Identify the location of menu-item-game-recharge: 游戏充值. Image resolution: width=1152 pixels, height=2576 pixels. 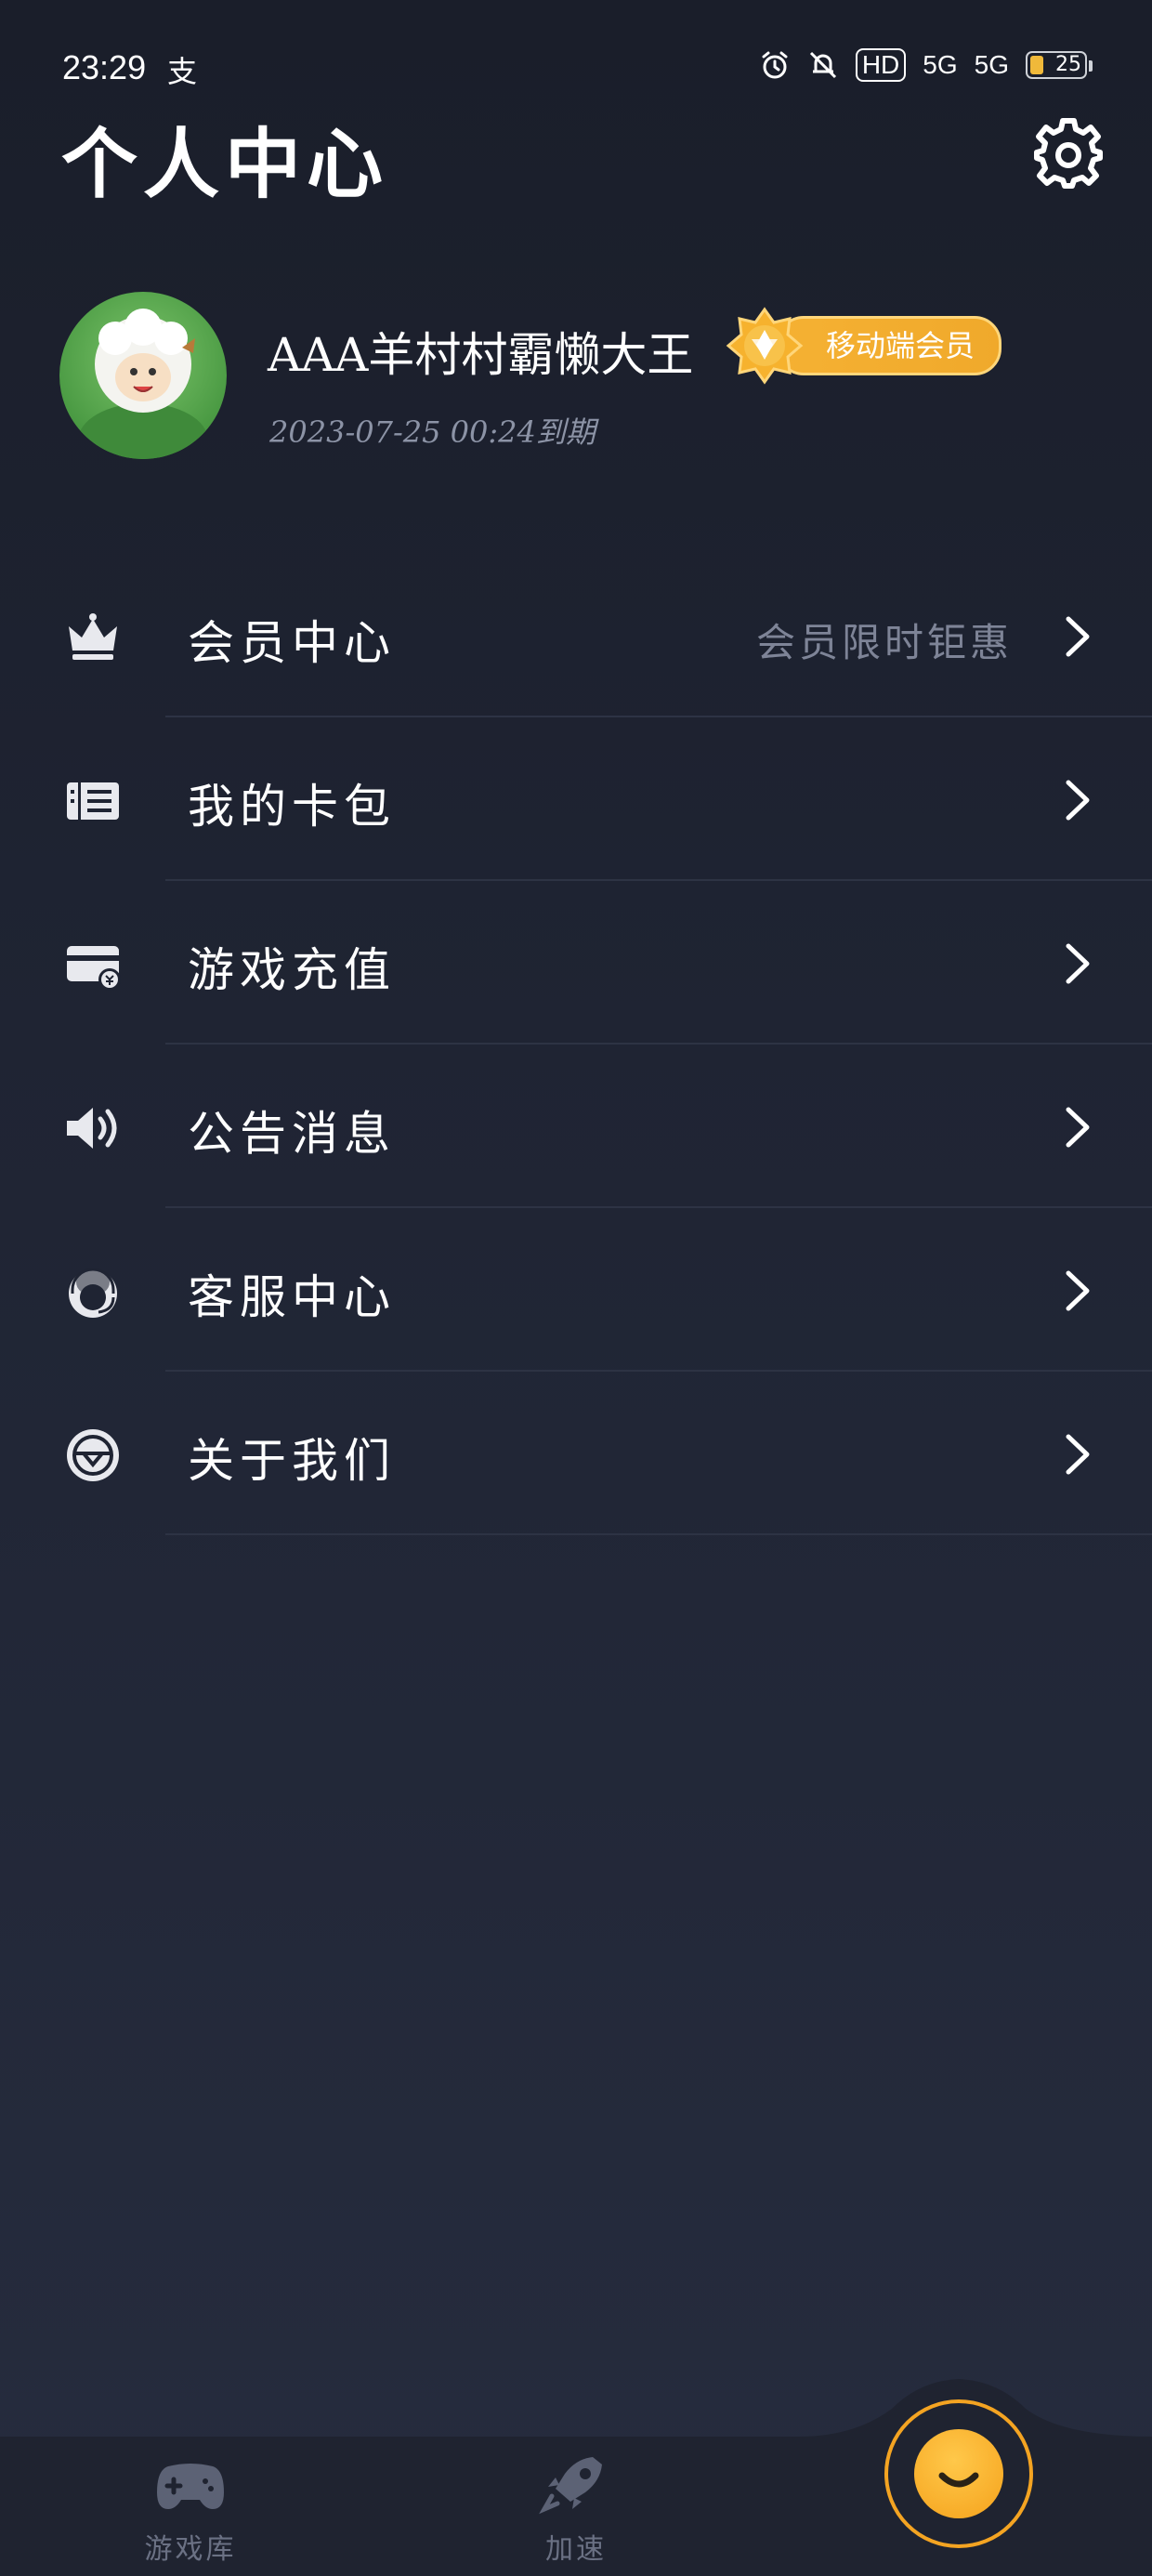
(576, 963).